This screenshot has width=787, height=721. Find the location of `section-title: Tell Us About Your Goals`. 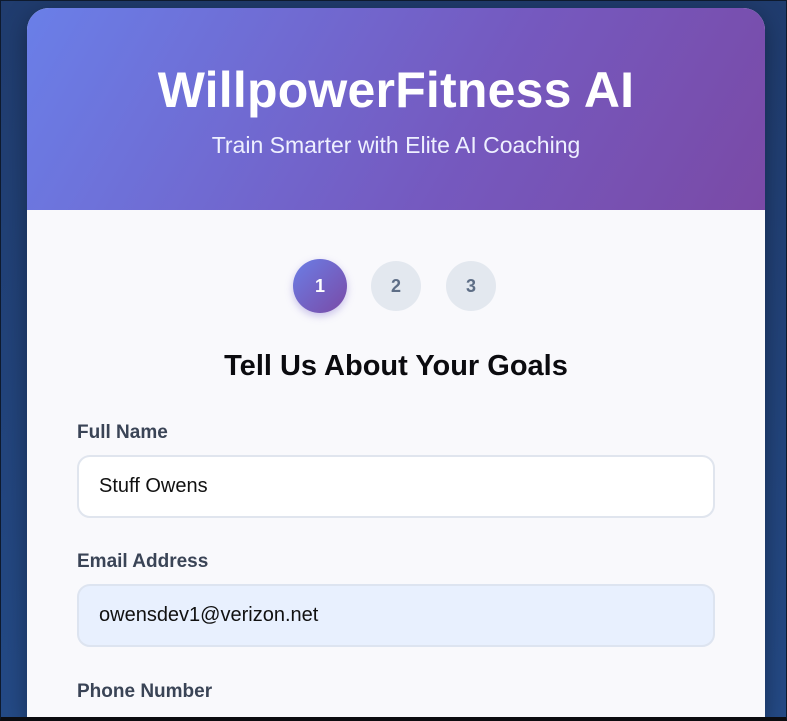

section-title: Tell Us About Your Goals is located at coordinates (396, 366).